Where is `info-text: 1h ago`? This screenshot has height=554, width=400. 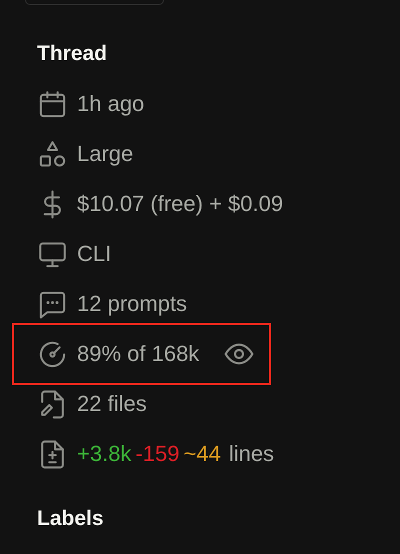
info-text: 1h ago is located at coordinates (110, 104).